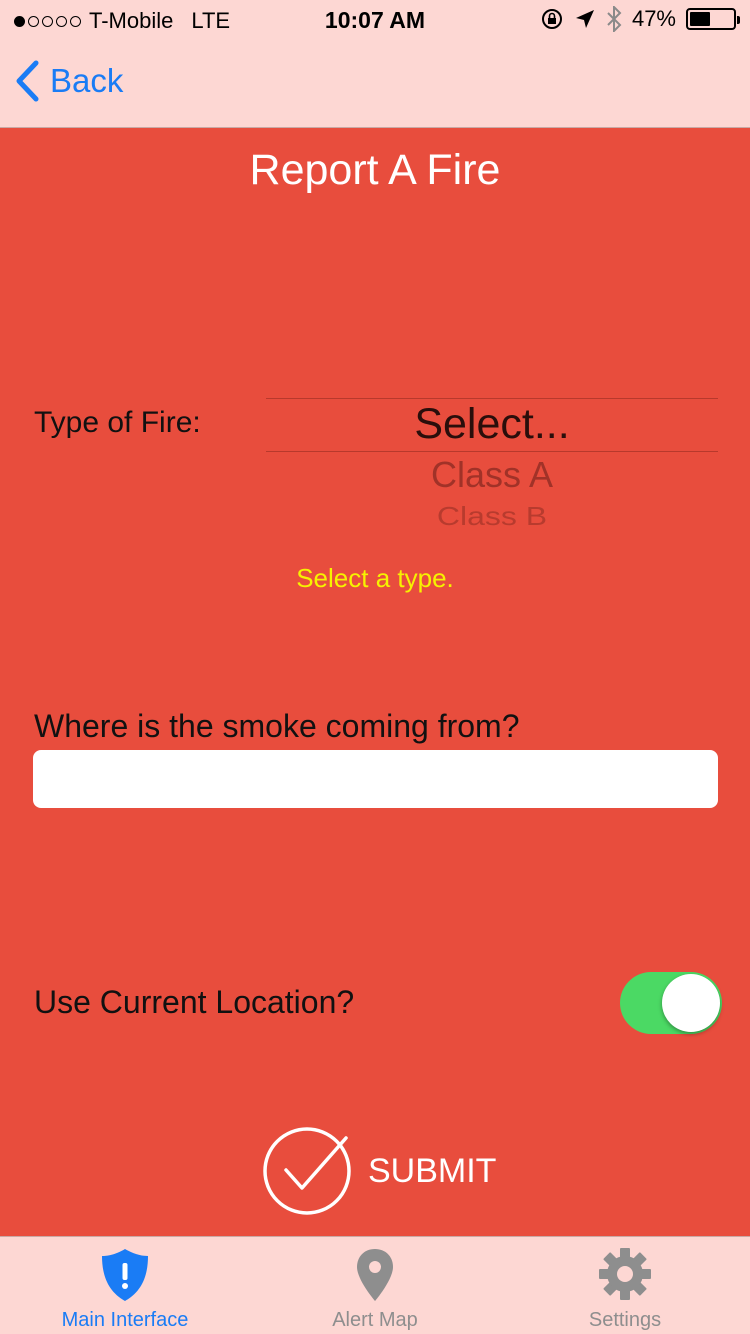 Image resolution: width=750 pixels, height=1334 pixels. I want to click on submit-button: SUBMIT, so click(379, 1171).